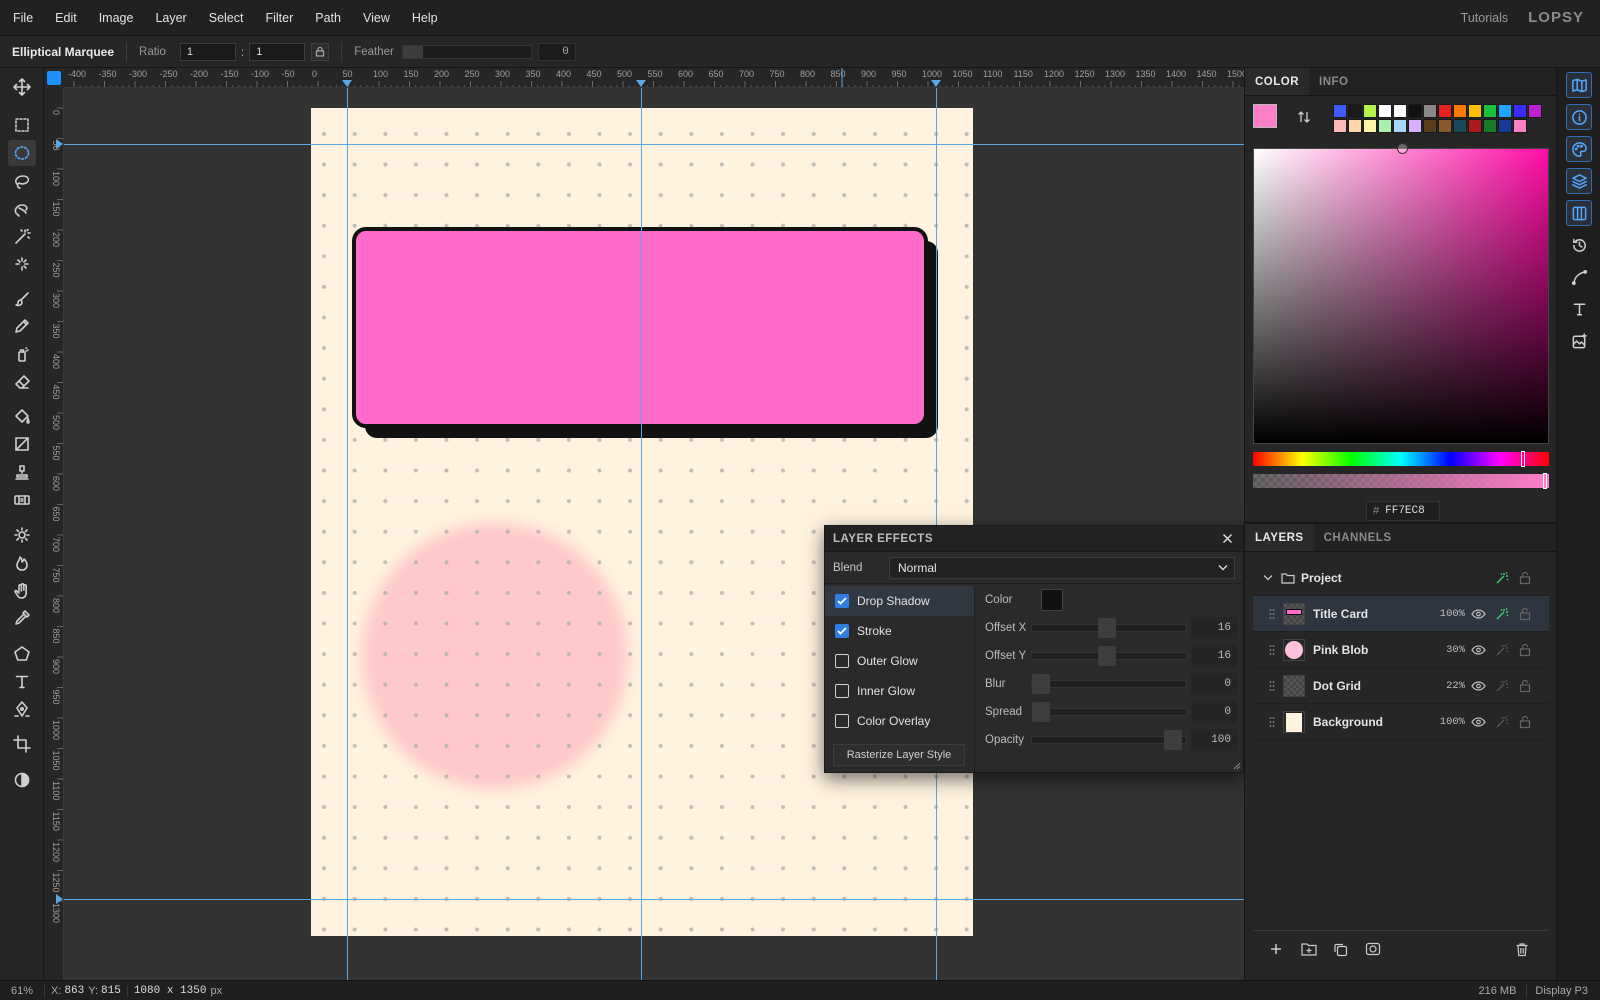 Image resolution: width=1600 pixels, height=1000 pixels. I want to click on ruler-corner, so click(54, 78).